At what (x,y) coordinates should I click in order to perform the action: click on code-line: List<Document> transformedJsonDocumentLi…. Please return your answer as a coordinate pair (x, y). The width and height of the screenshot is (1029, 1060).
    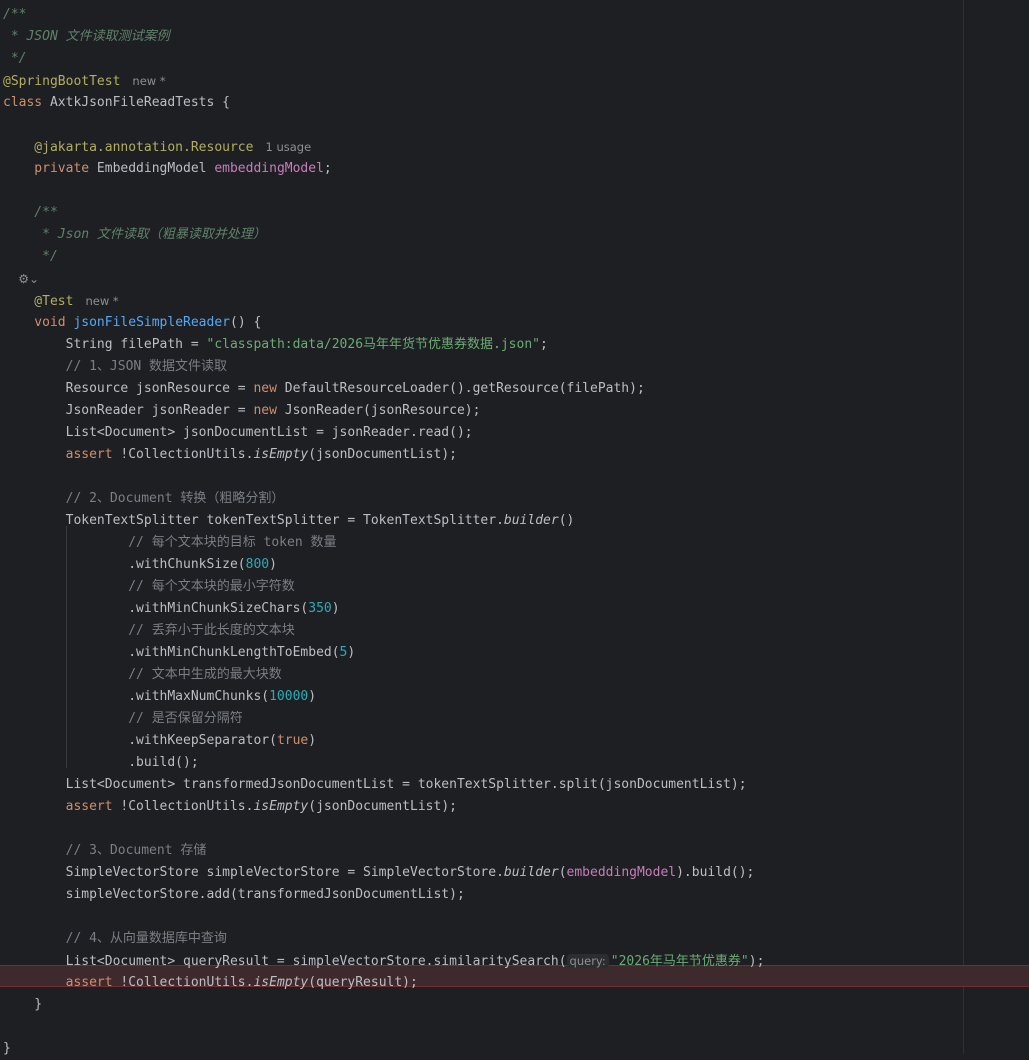
    Looking at the image, I should click on (375, 785).